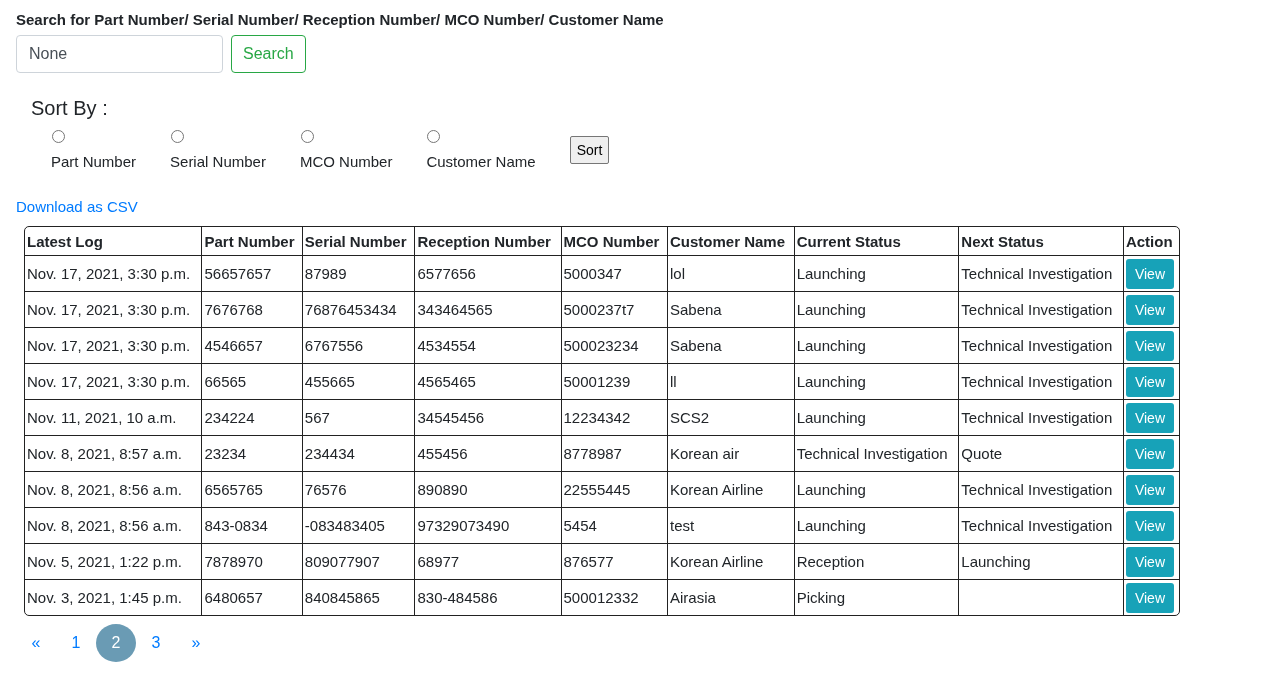 The width and height of the screenshot is (1265, 683). What do you see at coordinates (358, 597) in the screenshot?
I see `table-cell: 840845865` at bounding box center [358, 597].